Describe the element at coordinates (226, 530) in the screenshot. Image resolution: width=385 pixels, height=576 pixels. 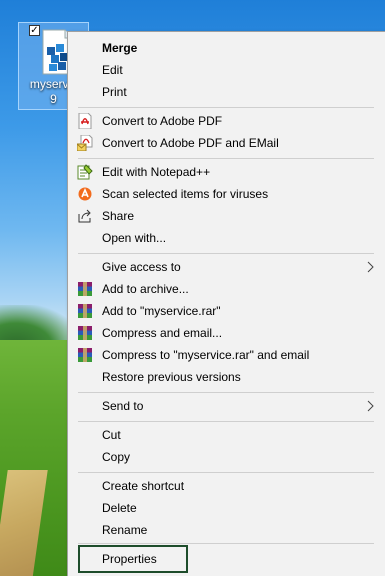
I see `menu-item-rename: Rename` at that location.